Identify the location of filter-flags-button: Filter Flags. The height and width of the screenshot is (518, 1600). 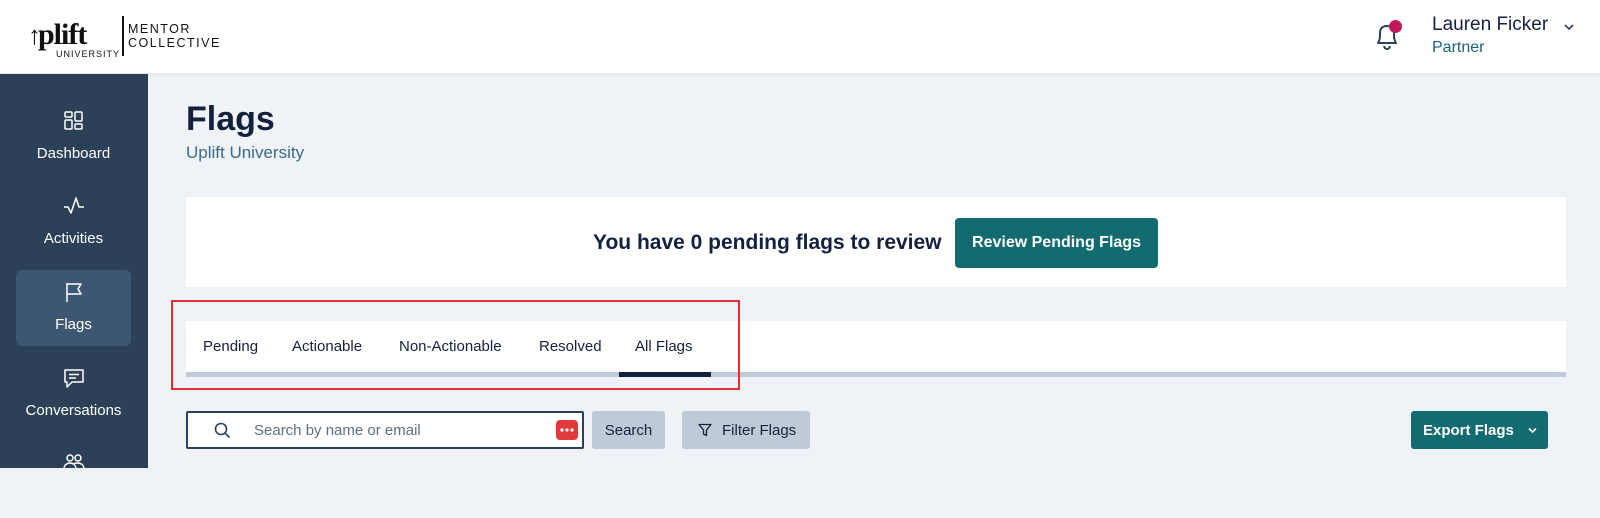
(746, 430).